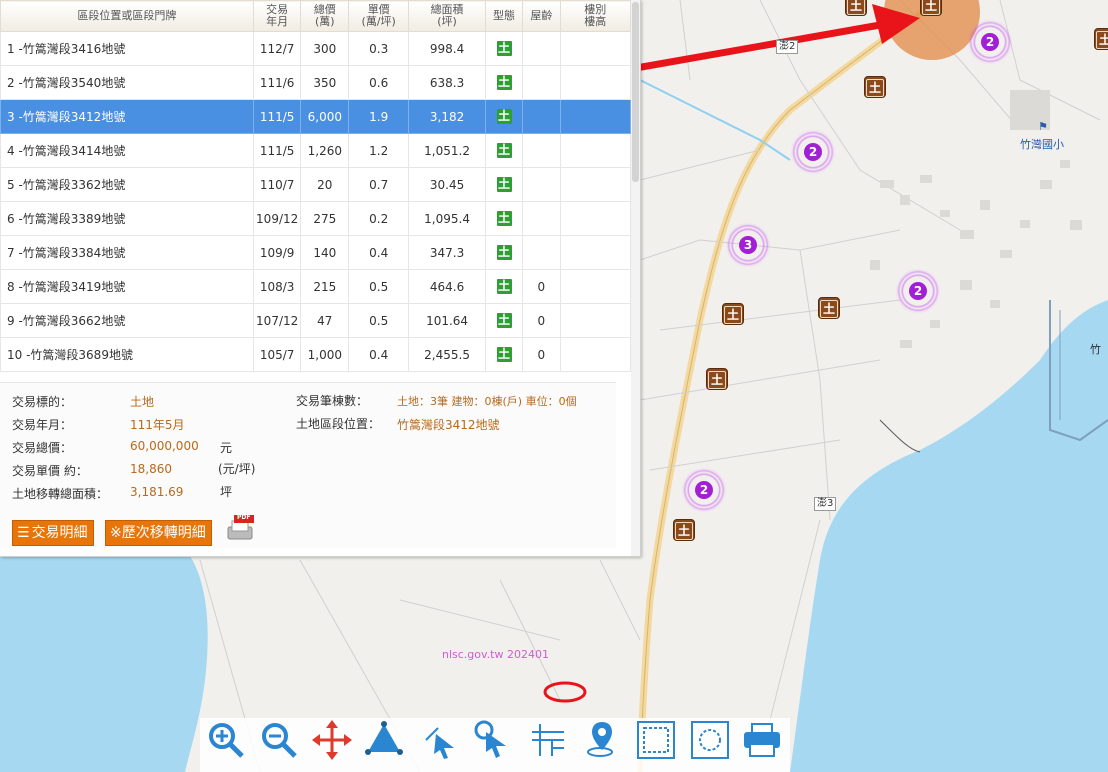  I want to click on cell-date: 107/12, so click(277, 320).